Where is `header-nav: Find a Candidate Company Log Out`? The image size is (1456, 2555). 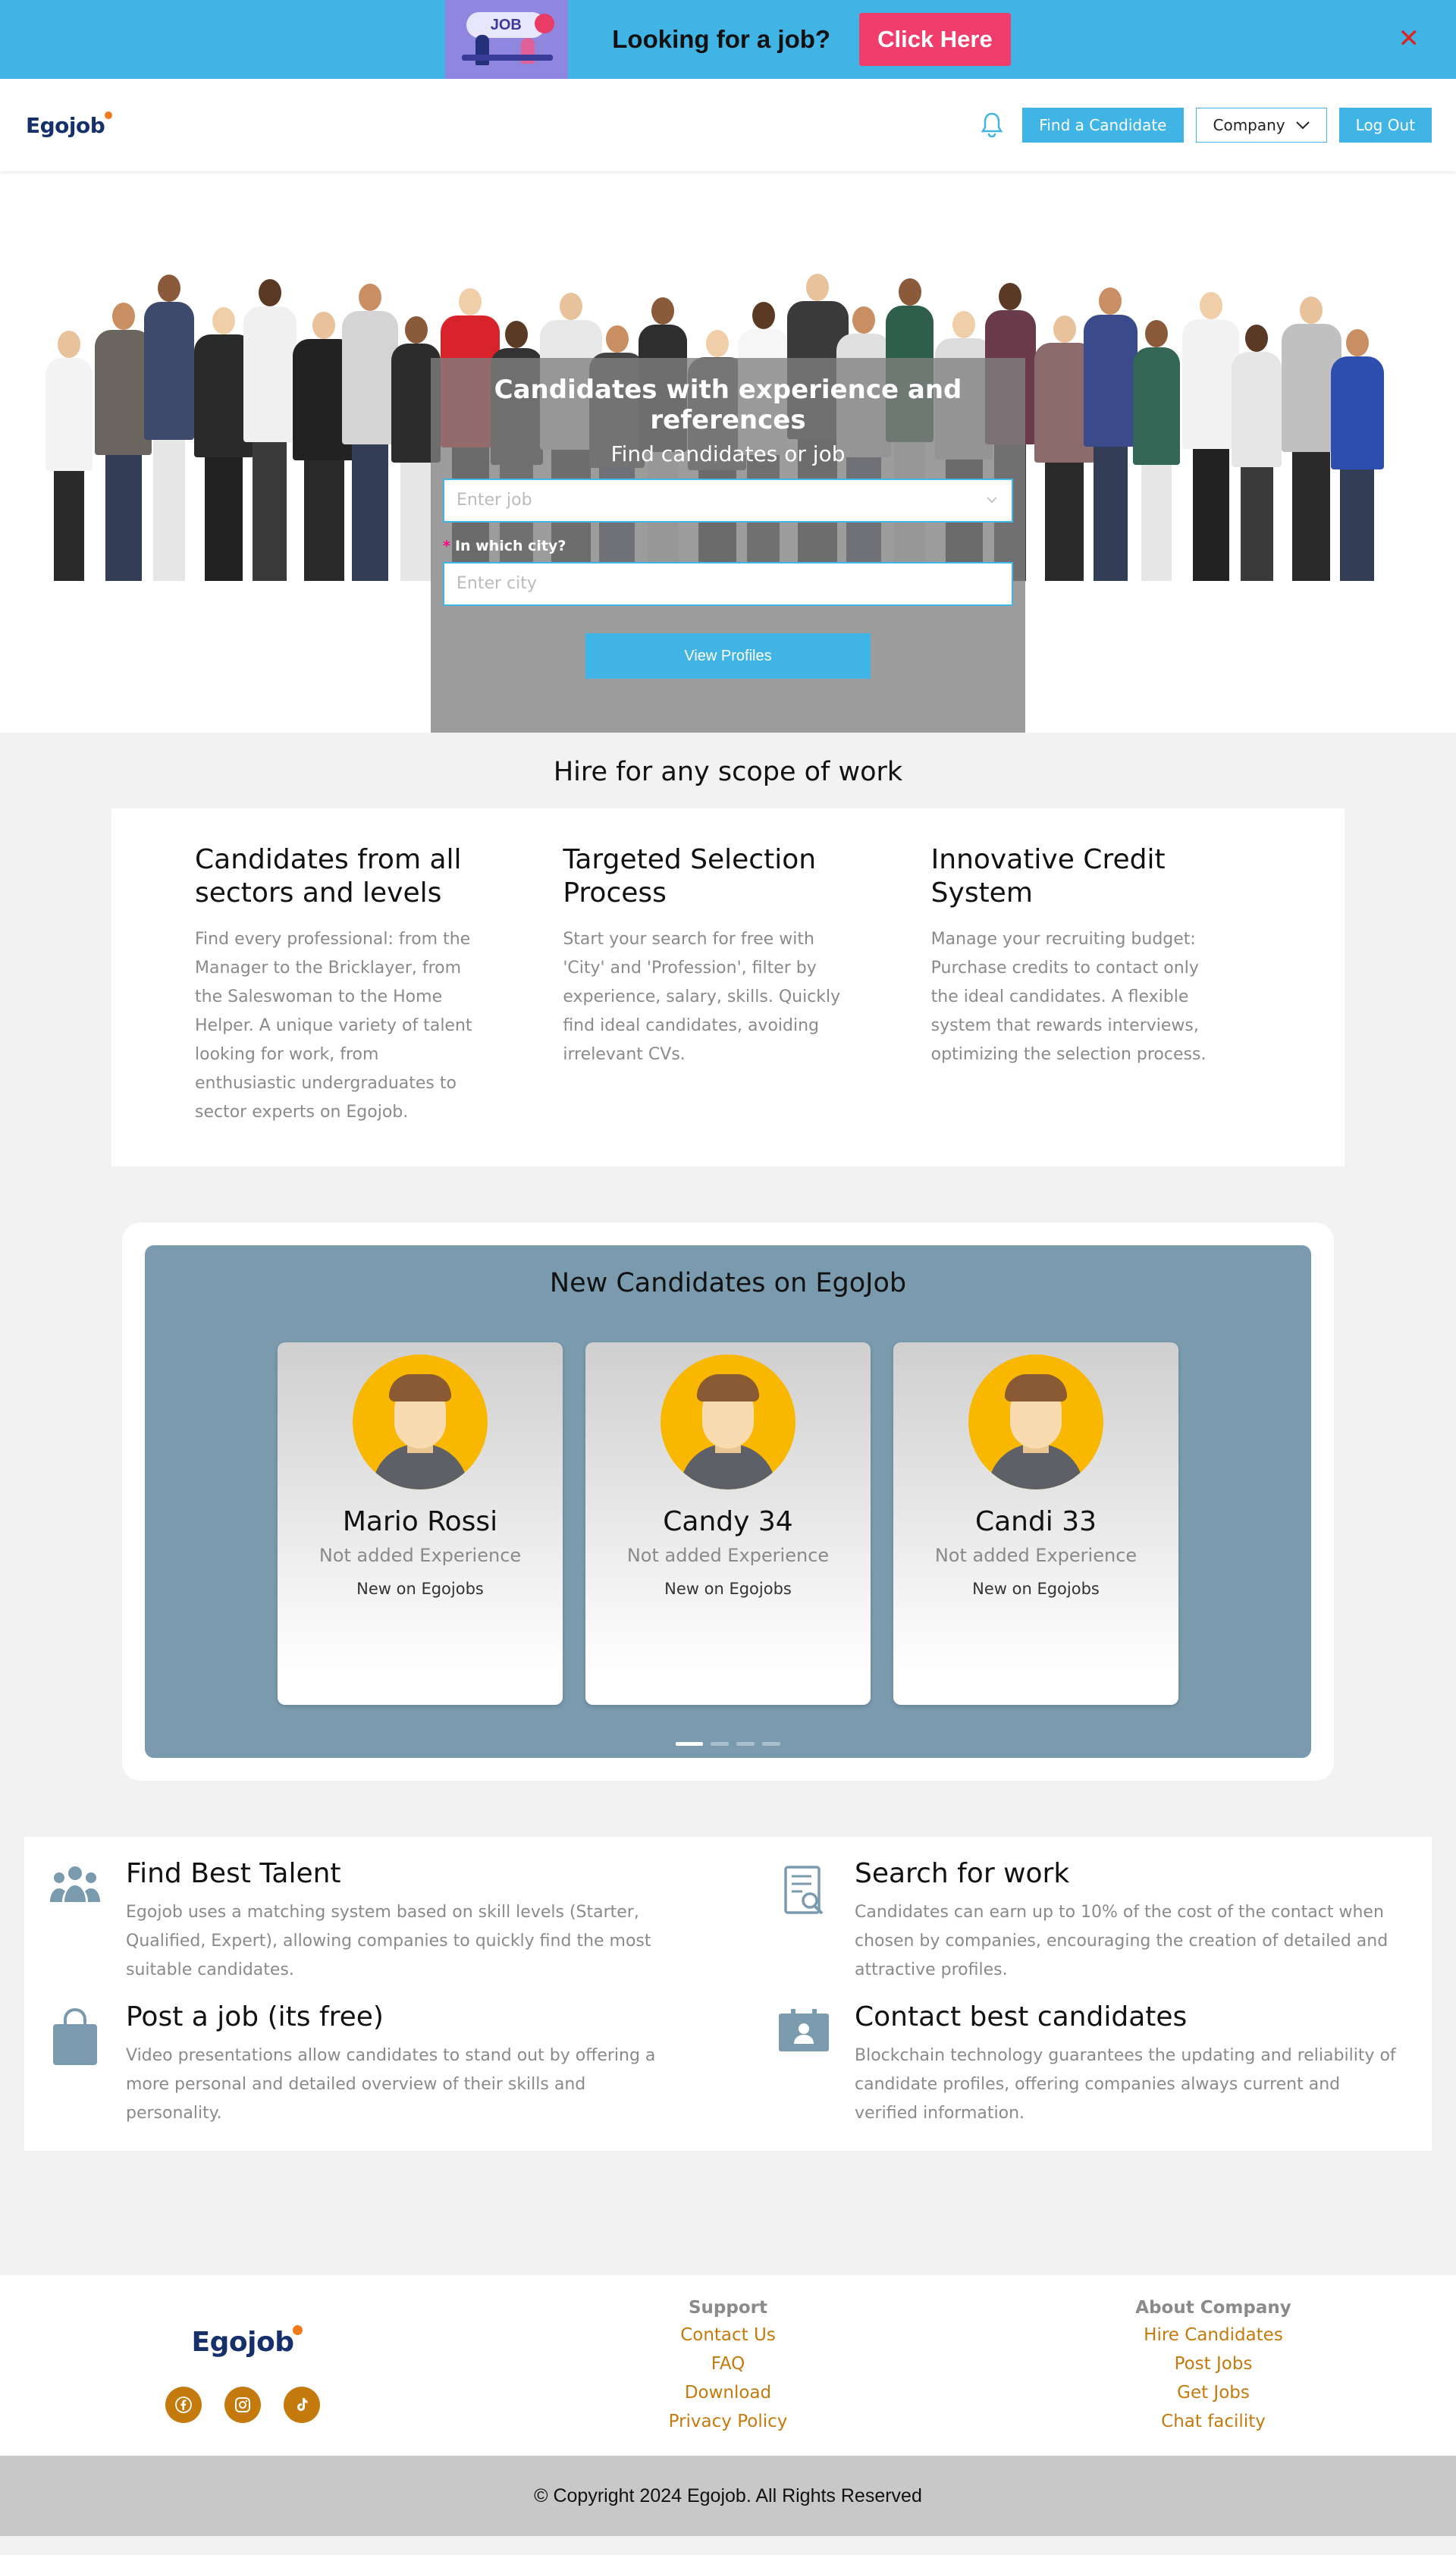
header-nav: Find a Candidate Company Log Out is located at coordinates (1204, 125).